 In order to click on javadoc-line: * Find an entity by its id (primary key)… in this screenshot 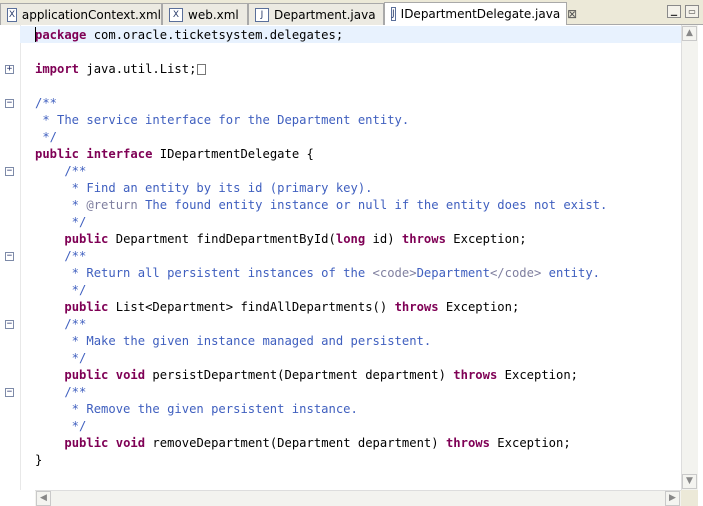, I will do `click(204, 188)`.